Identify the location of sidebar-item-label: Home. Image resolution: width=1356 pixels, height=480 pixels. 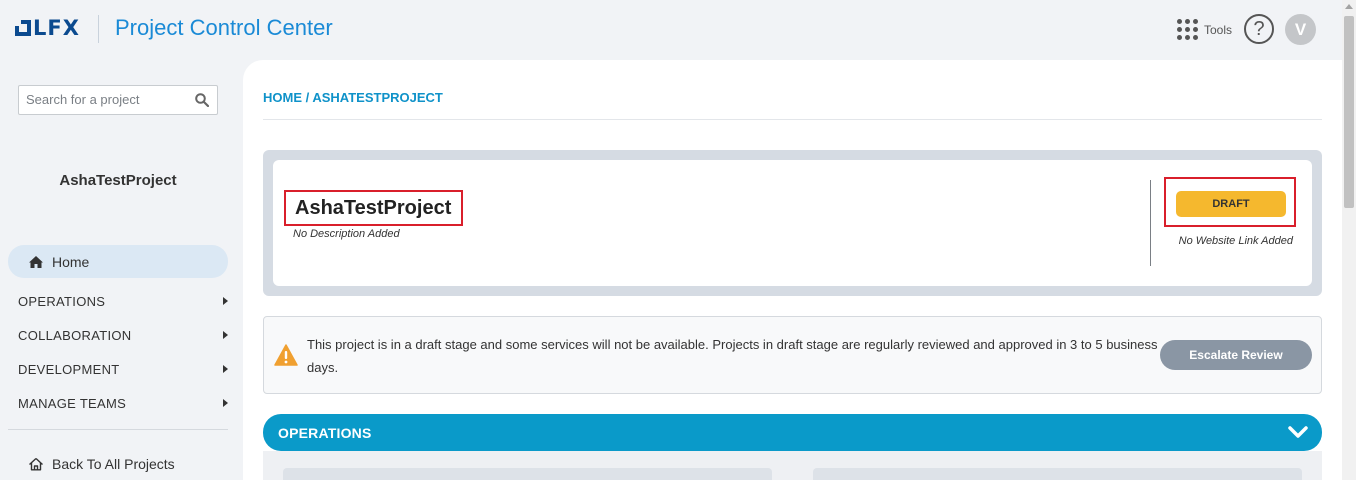
(71, 261).